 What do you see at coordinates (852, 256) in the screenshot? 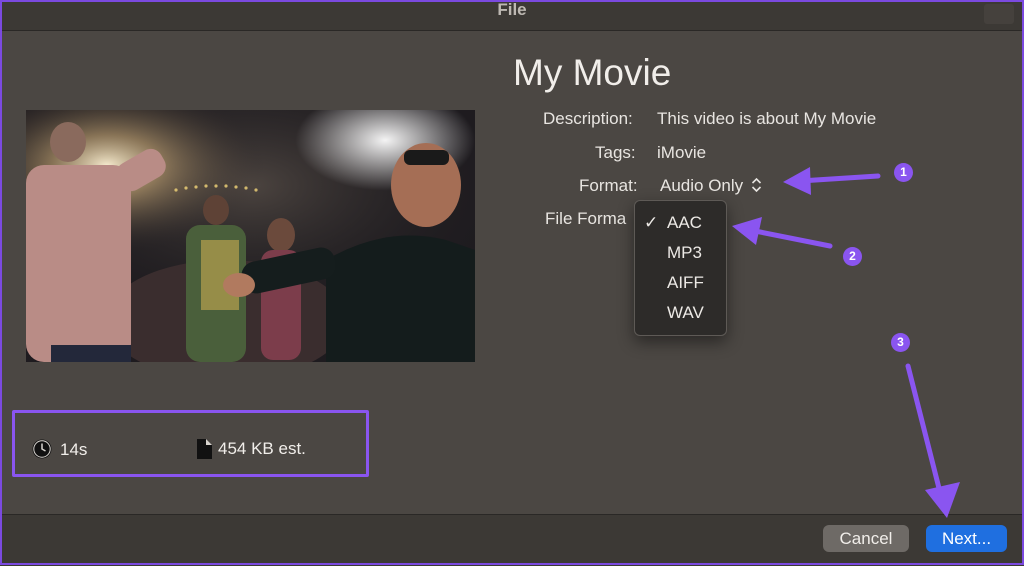
I see `annotation-badge-2: 2` at bounding box center [852, 256].